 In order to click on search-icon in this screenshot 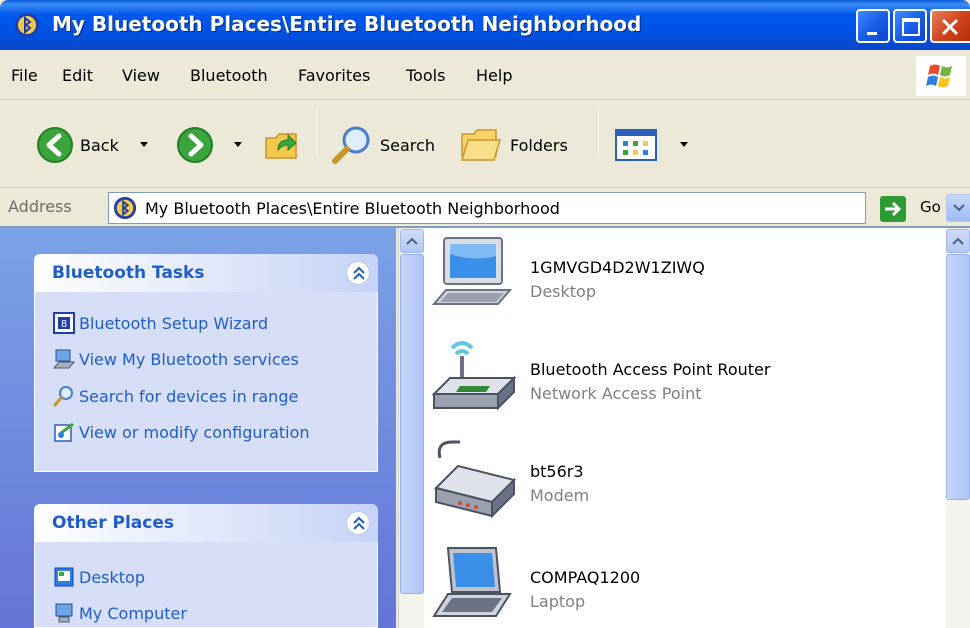, I will do `click(351, 145)`.